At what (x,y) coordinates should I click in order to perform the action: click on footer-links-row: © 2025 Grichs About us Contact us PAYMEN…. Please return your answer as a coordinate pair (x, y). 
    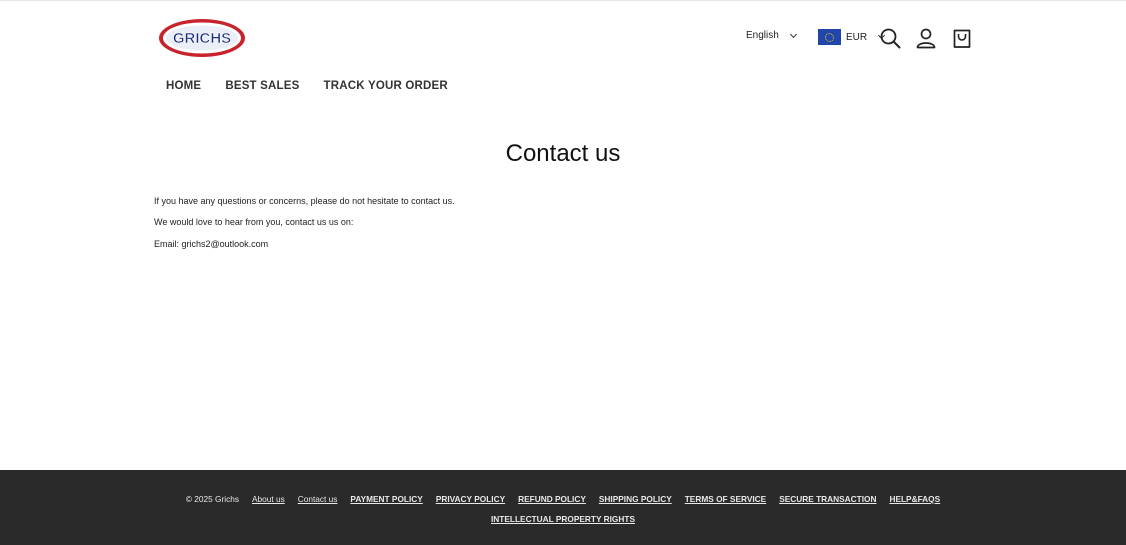
    Looking at the image, I should click on (563, 499).